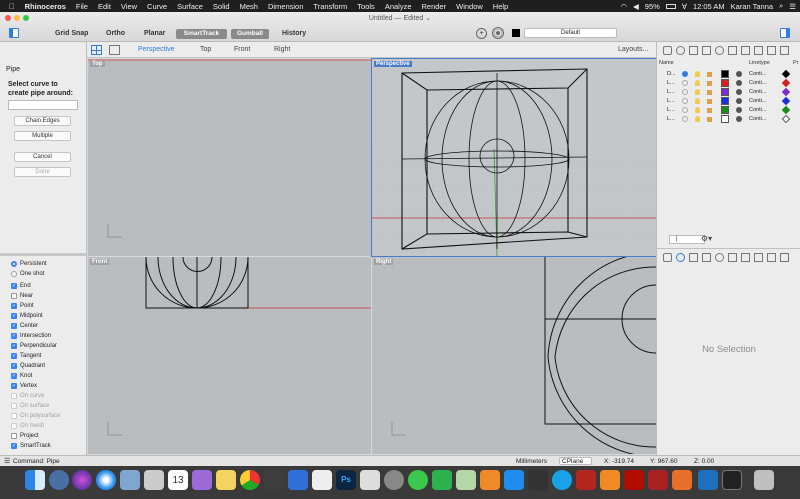 The height and width of the screenshot is (499, 800). Describe the element at coordinates (96, 50) in the screenshot. I see `four-view-icon` at that location.